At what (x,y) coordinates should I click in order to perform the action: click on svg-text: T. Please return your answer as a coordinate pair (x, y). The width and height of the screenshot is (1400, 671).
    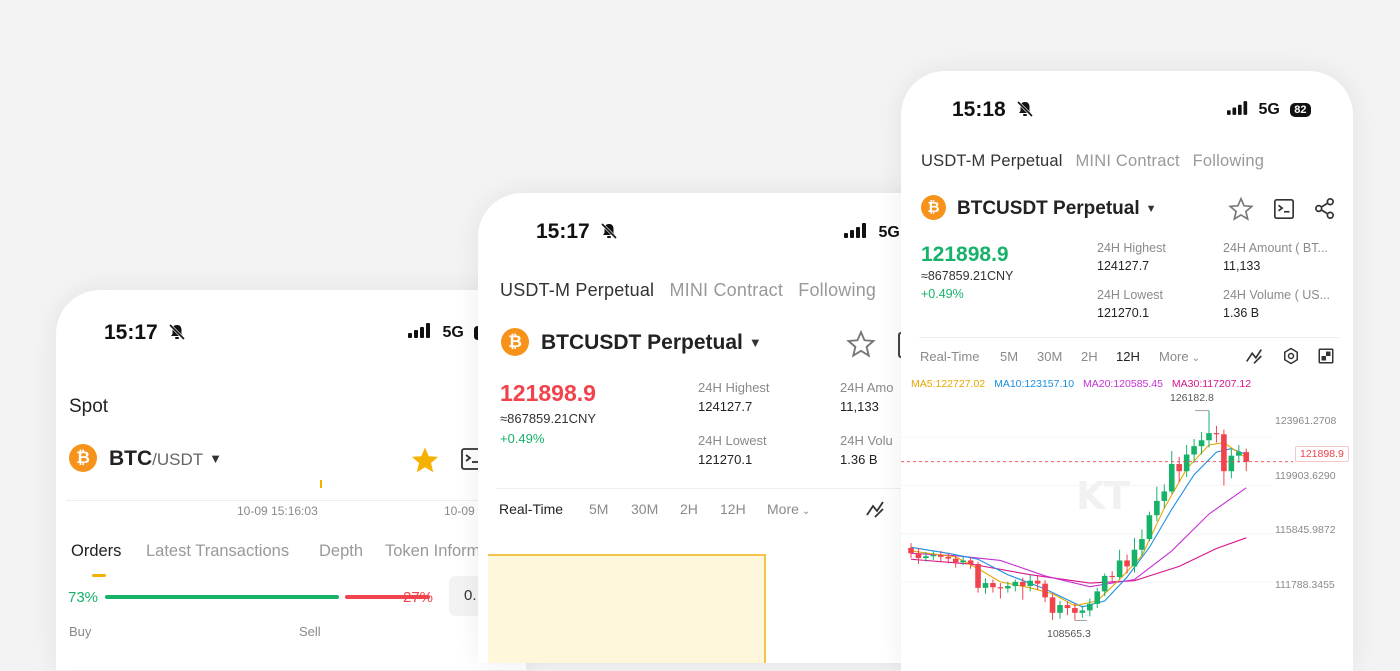
    Looking at the image, I should click on (1117, 496).